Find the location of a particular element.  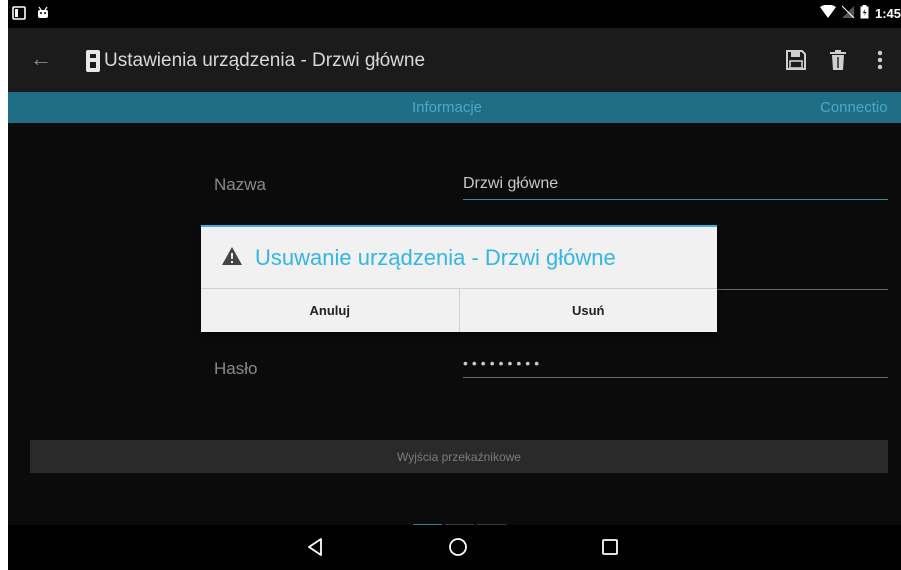

dialog-title: Usuwanie urządzenia - Drzwi główne is located at coordinates (435, 257).